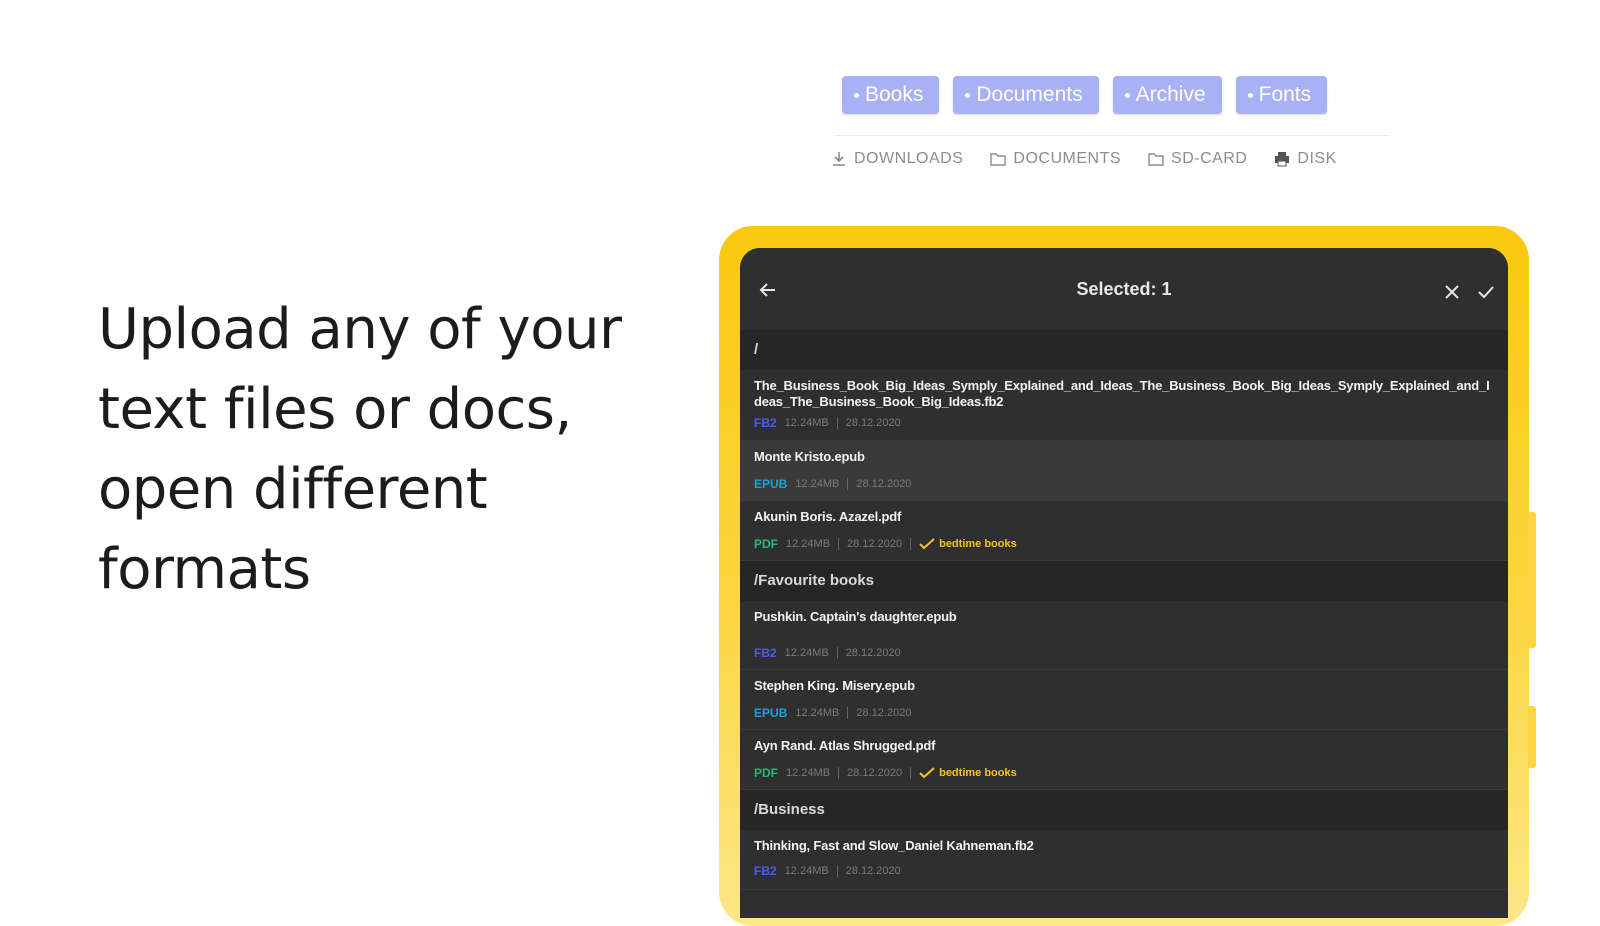  What do you see at coordinates (1124, 350) in the screenshot?
I see `section-path: /` at bounding box center [1124, 350].